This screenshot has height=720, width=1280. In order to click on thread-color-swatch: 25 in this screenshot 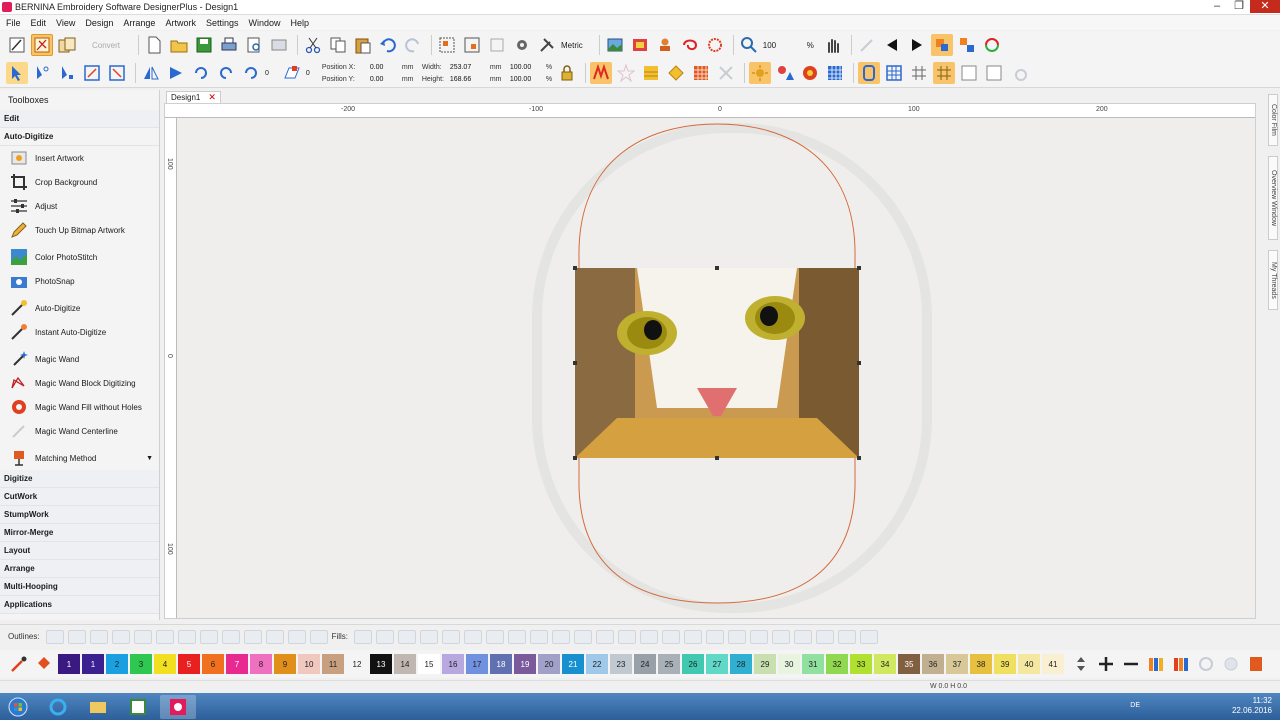, I will do `click(669, 664)`.